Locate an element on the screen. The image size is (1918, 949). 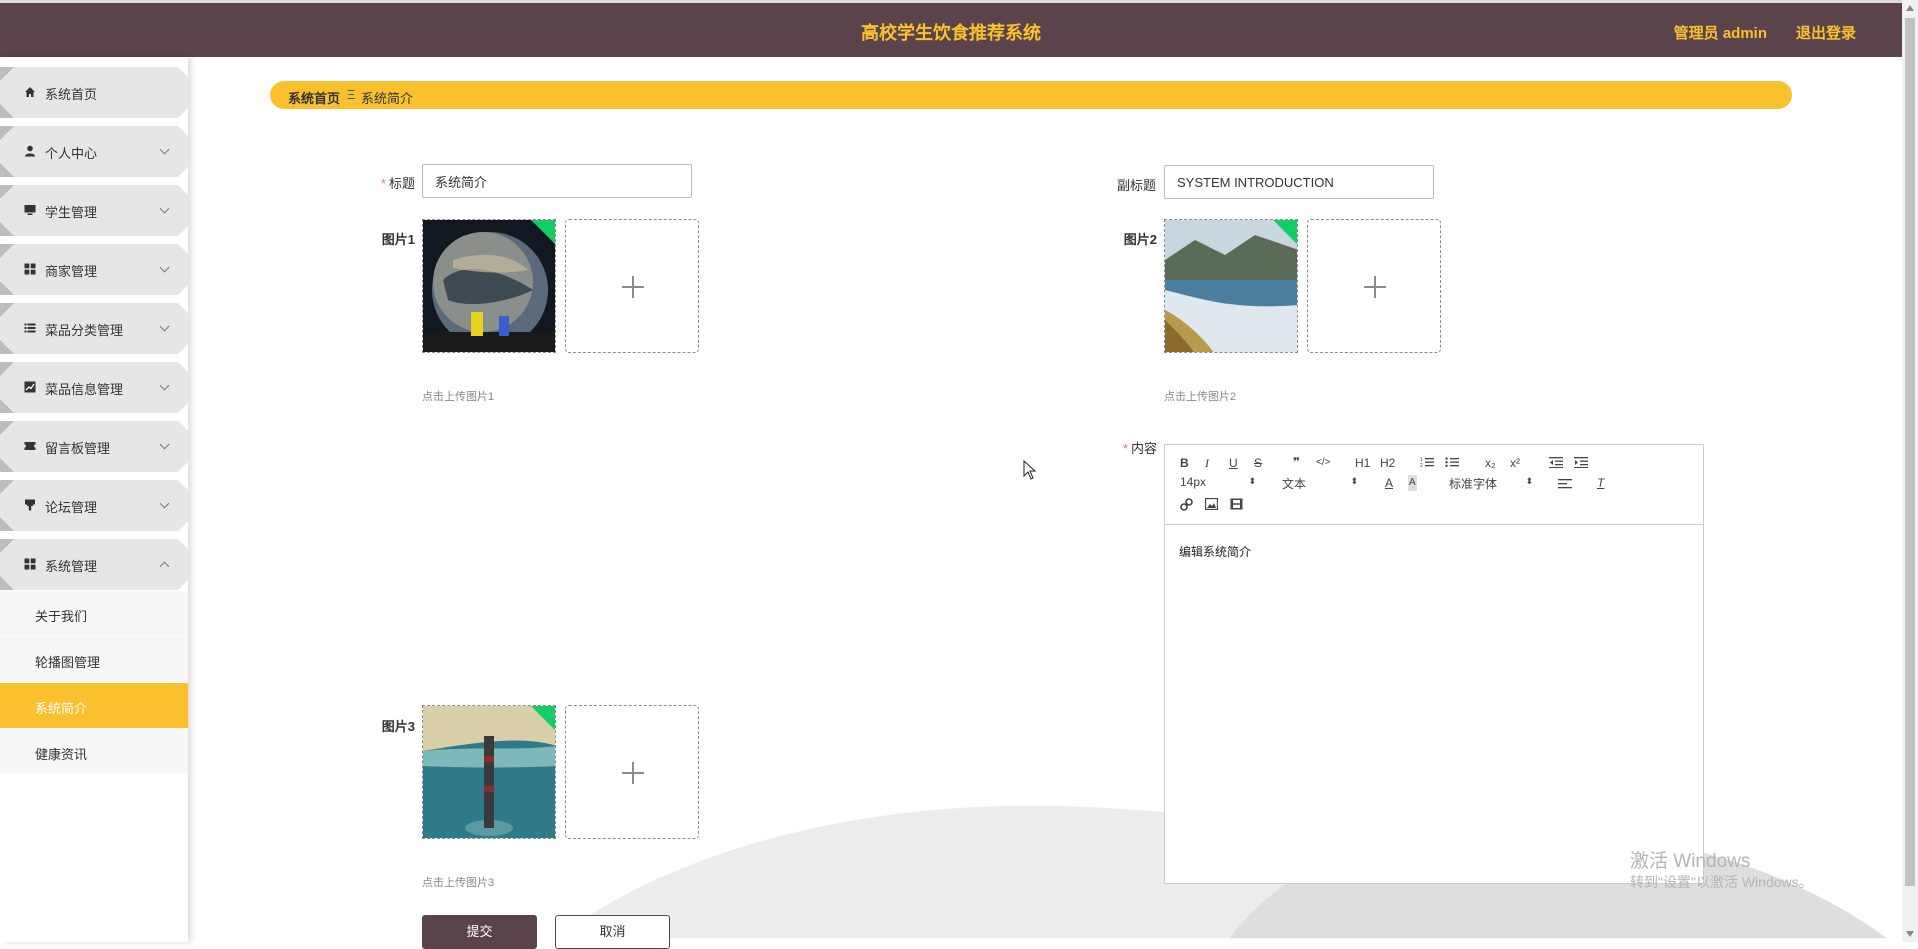
sidebar-item-forum: 论坛管理 is located at coordinates (94, 505).